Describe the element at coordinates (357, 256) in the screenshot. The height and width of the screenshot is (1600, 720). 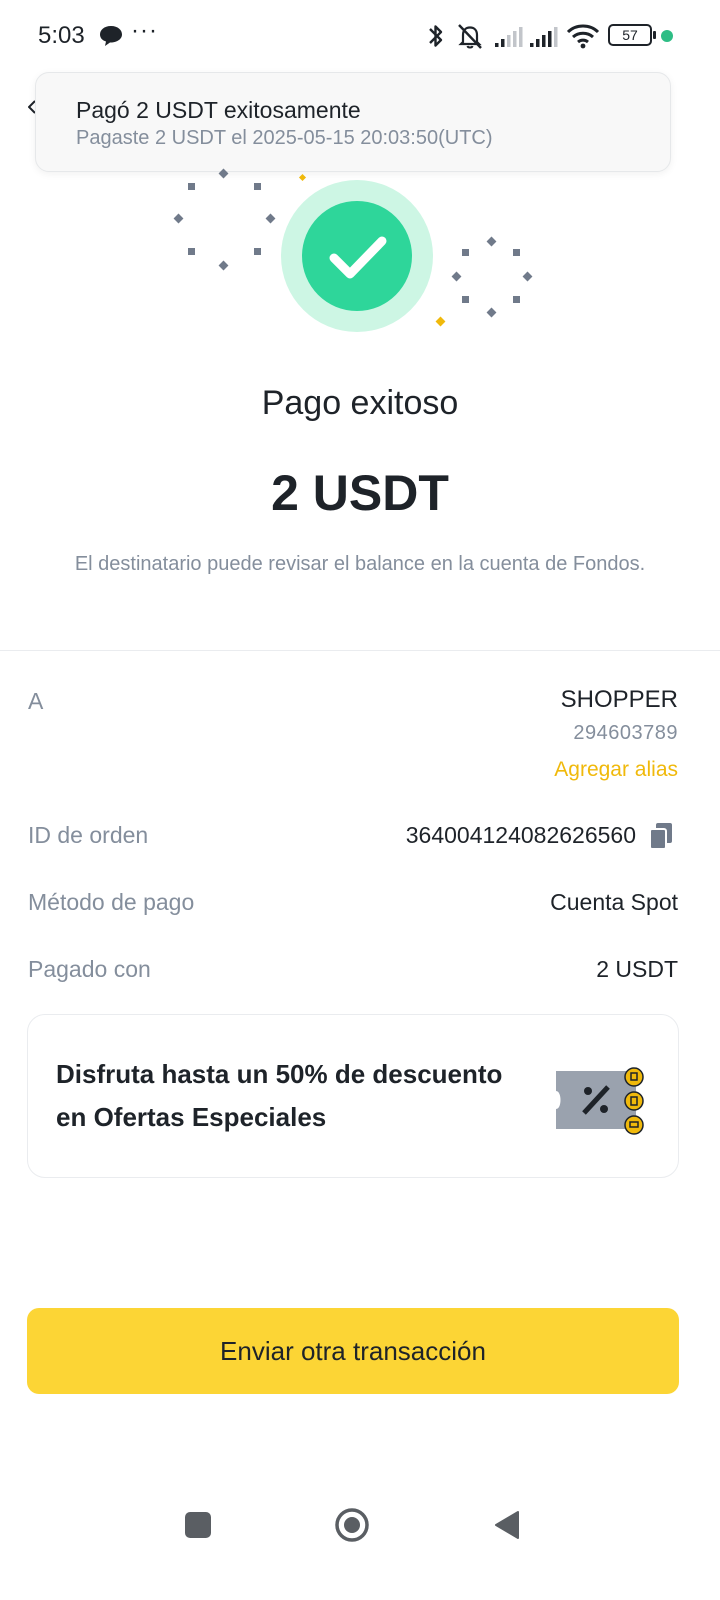
I see `success-check-icon` at that location.